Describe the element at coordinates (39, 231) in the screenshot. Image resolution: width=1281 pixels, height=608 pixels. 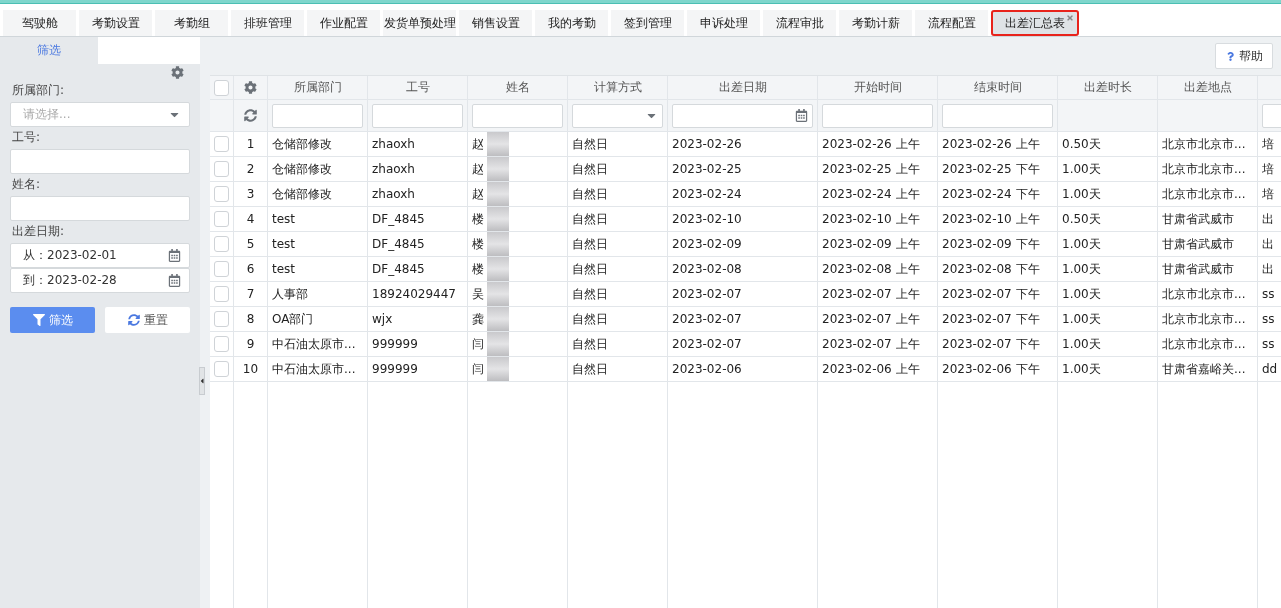
I see `field-label: 出差日期:` at that location.